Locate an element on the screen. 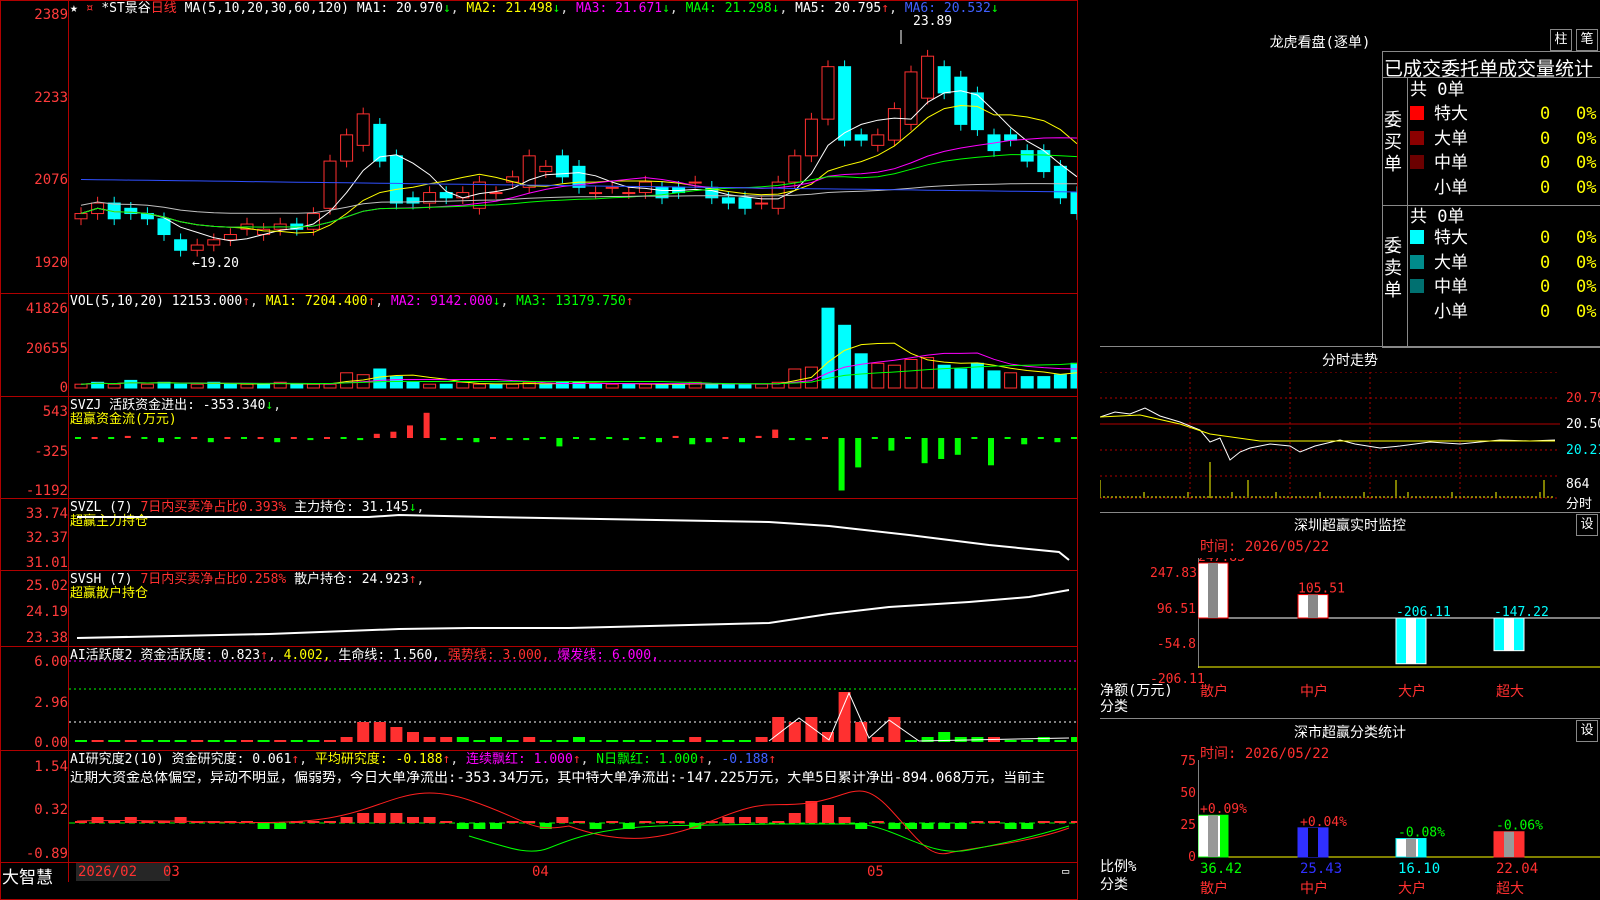 This screenshot has width=1600, height=900. sell-row: 中单 0 0% is located at coordinates (1503, 287).